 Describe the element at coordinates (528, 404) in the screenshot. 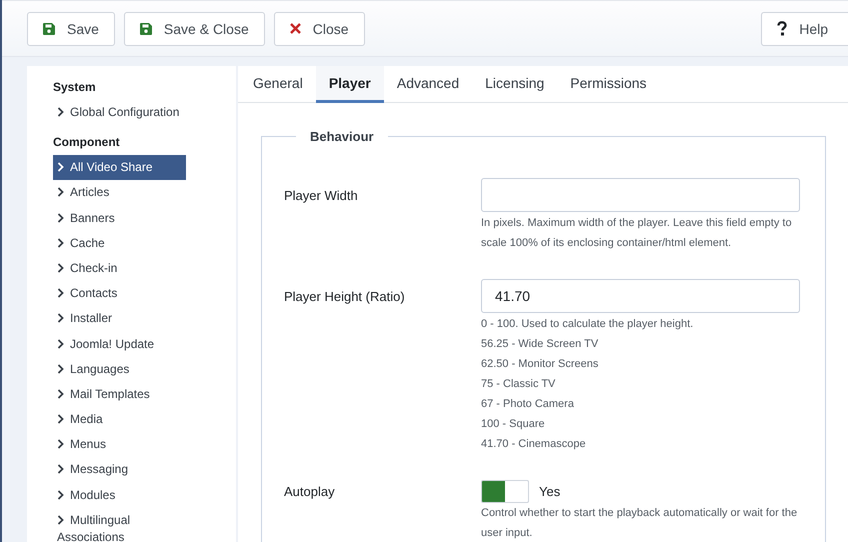

I see `help-text: 67 - Photo Camera` at that location.